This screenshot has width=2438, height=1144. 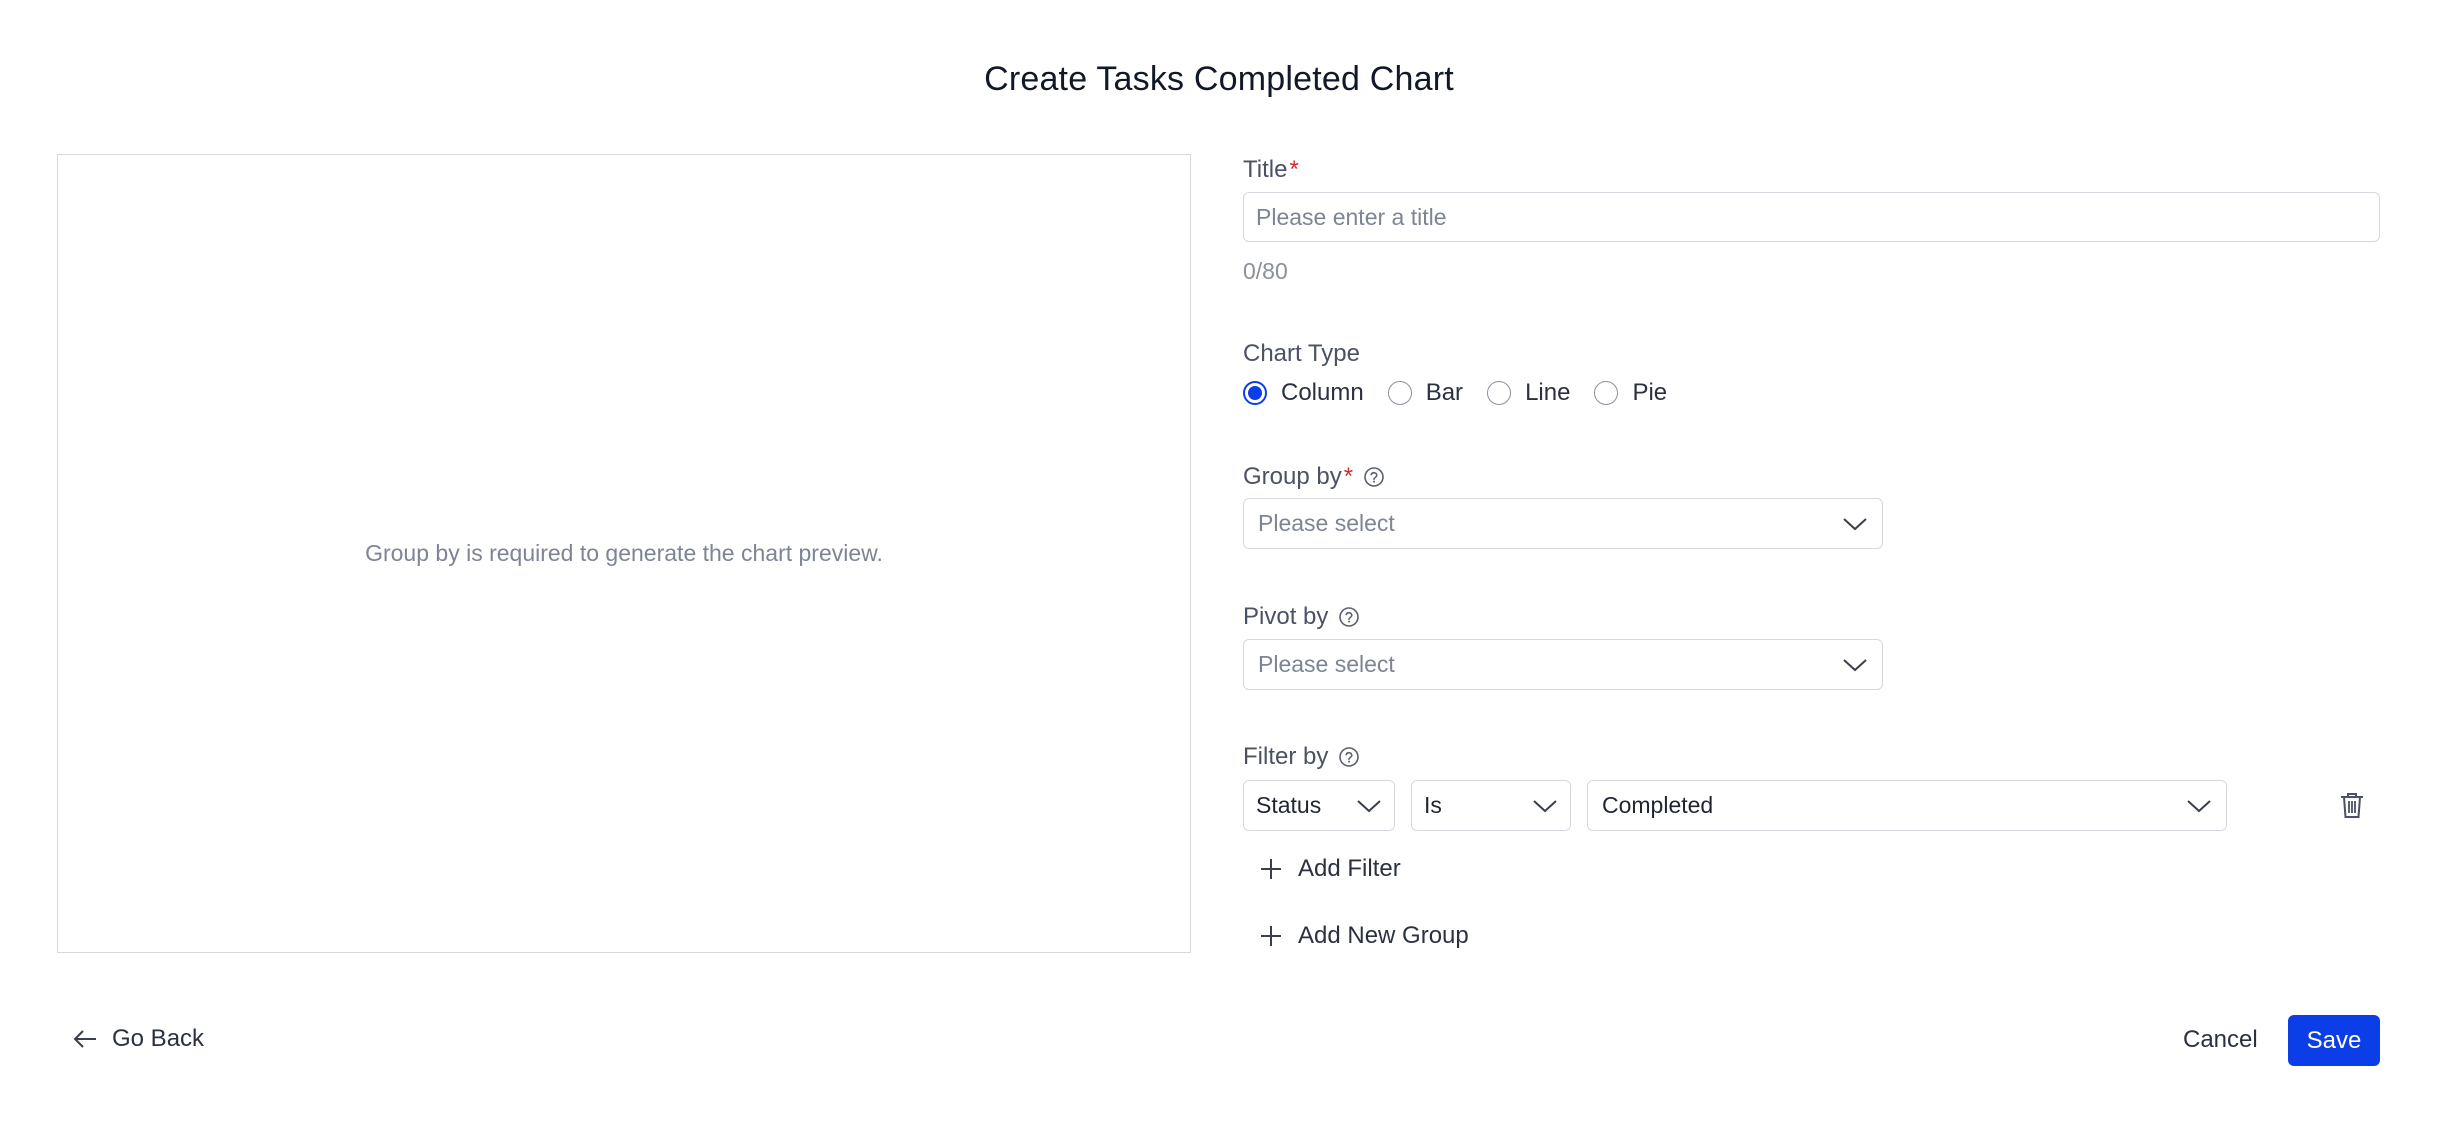 I want to click on title-label: Title *, so click(x=1271, y=170).